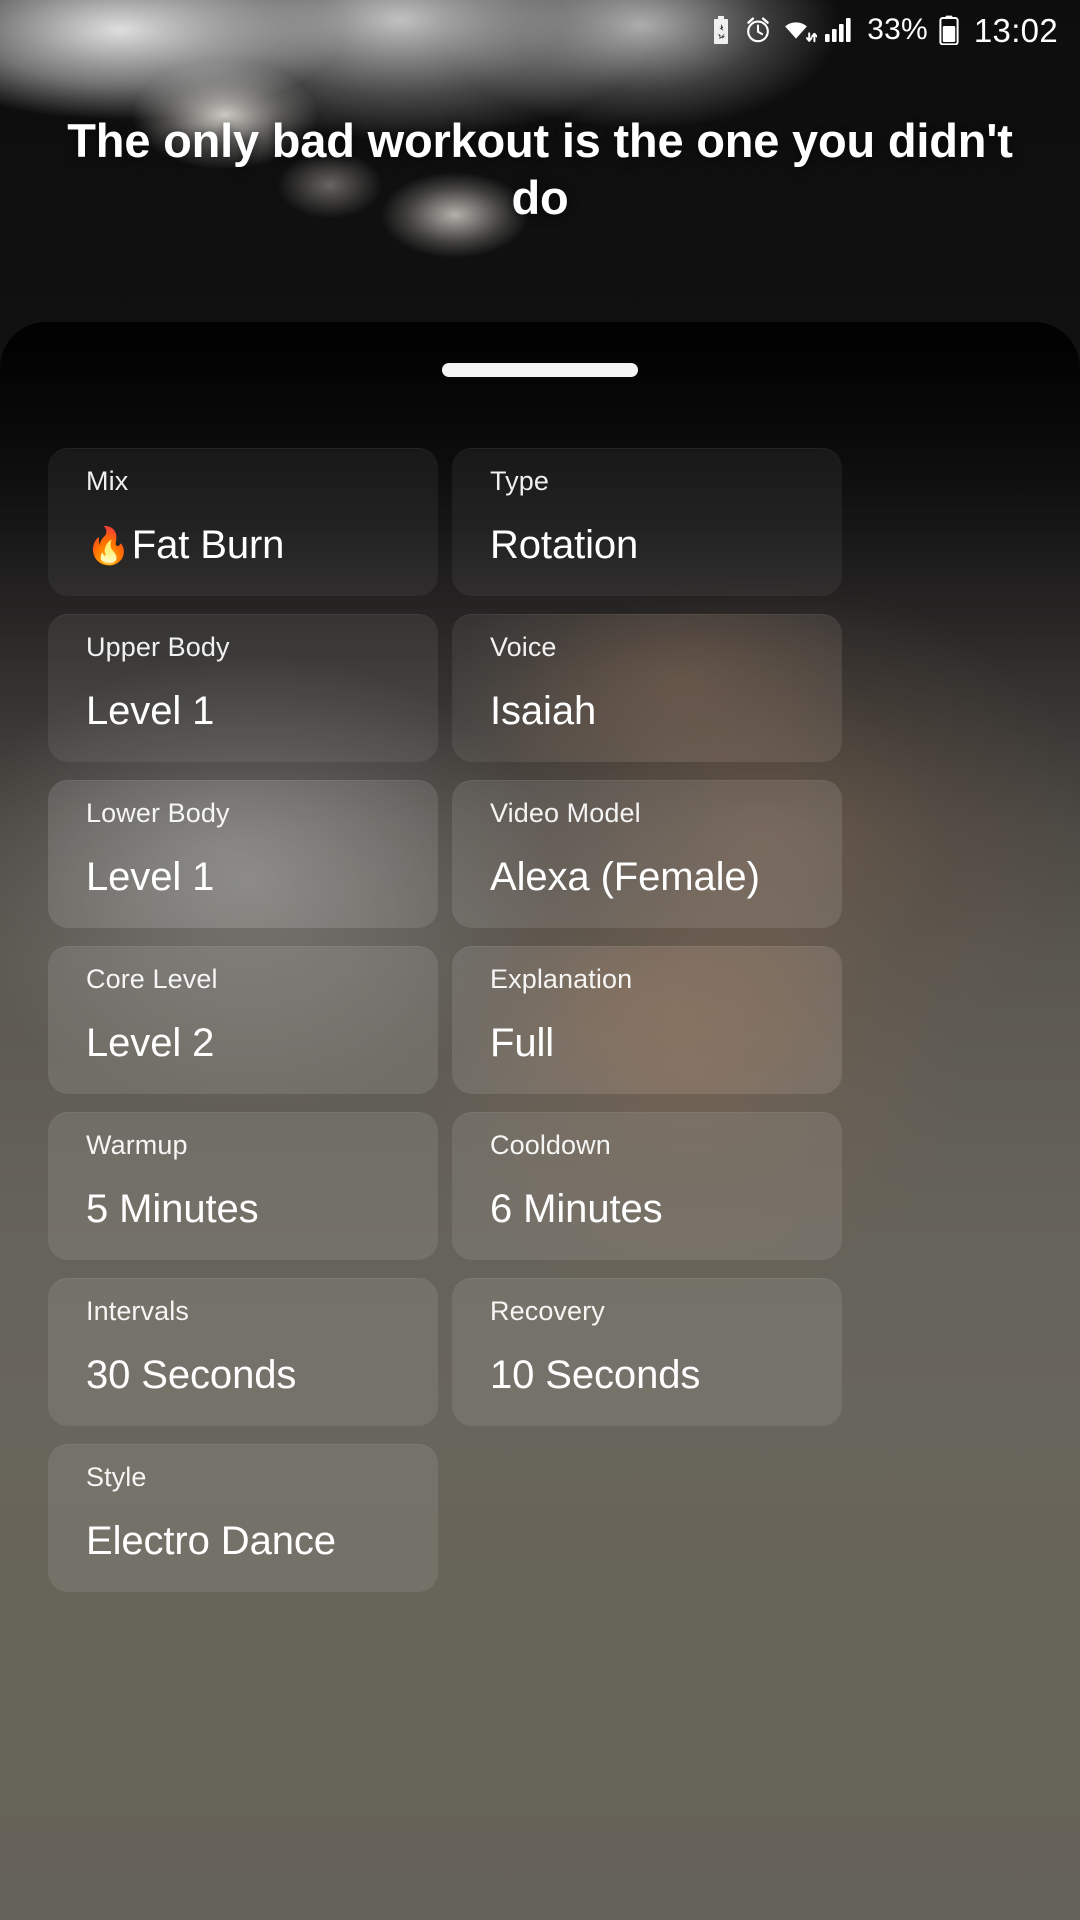 This screenshot has width=1080, height=1920. Describe the element at coordinates (243, 522) in the screenshot. I see `setting-card-mix: Mix 🔥Fat Burn` at that location.